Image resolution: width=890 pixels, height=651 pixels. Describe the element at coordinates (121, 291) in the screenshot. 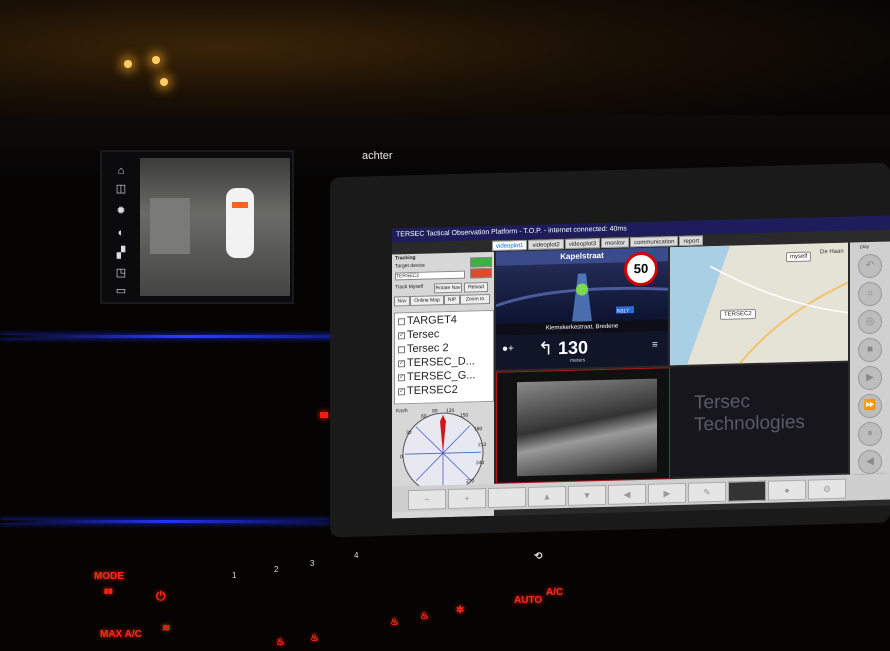

I see `trailer-icon: ▭` at that location.